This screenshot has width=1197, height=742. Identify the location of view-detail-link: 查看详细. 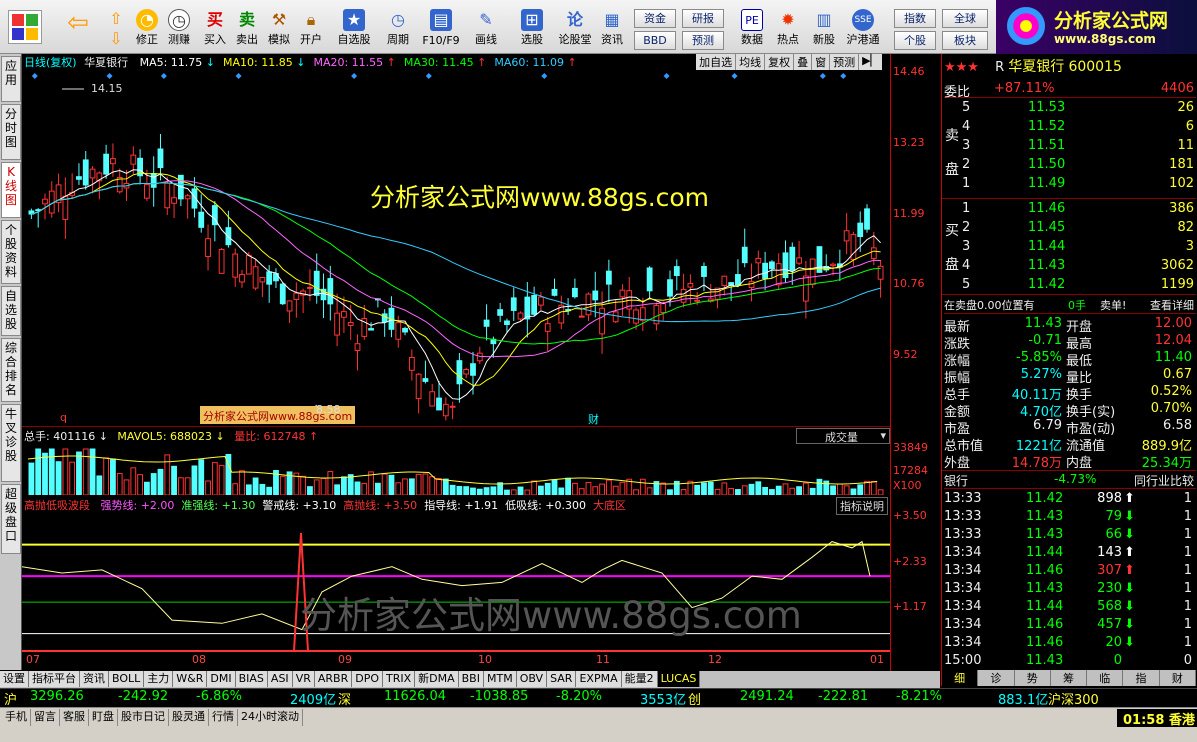
(1172, 305).